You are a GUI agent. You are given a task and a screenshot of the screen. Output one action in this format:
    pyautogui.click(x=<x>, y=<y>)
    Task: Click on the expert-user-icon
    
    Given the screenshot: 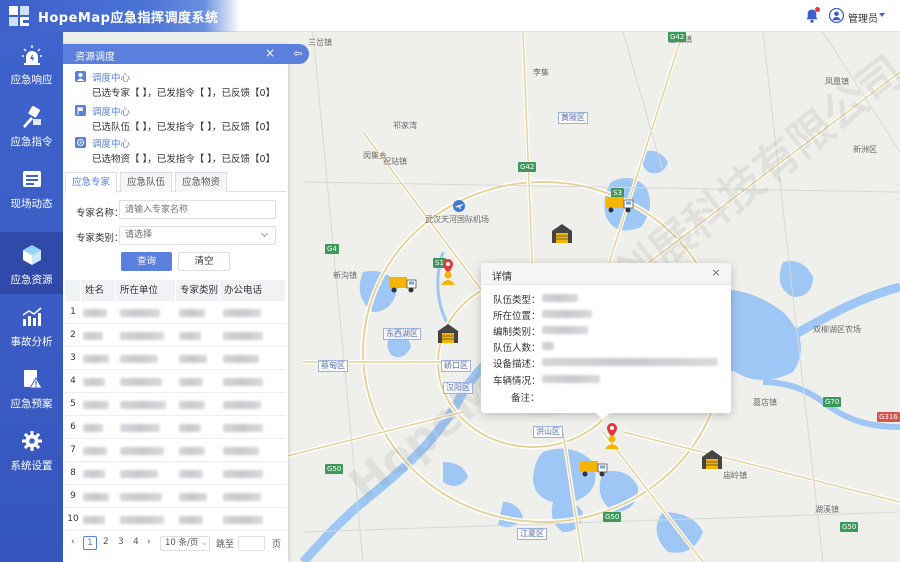 What is the action you would take?
    pyautogui.click(x=80, y=76)
    